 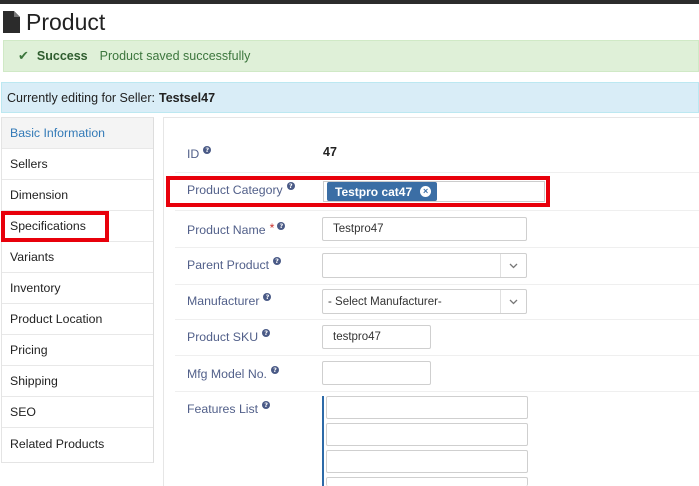 I want to click on manufacturer-select: - Select Manufacturer-, so click(x=424, y=301).